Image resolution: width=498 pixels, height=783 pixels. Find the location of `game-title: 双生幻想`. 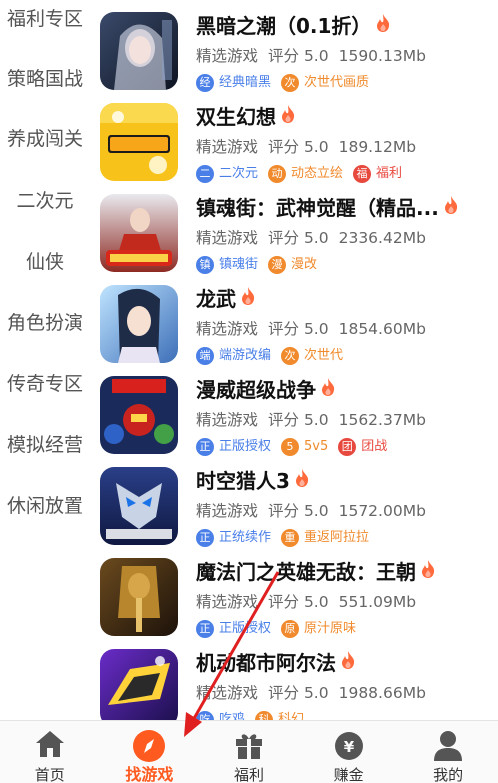

game-title: 双生幻想 is located at coordinates (246, 117).